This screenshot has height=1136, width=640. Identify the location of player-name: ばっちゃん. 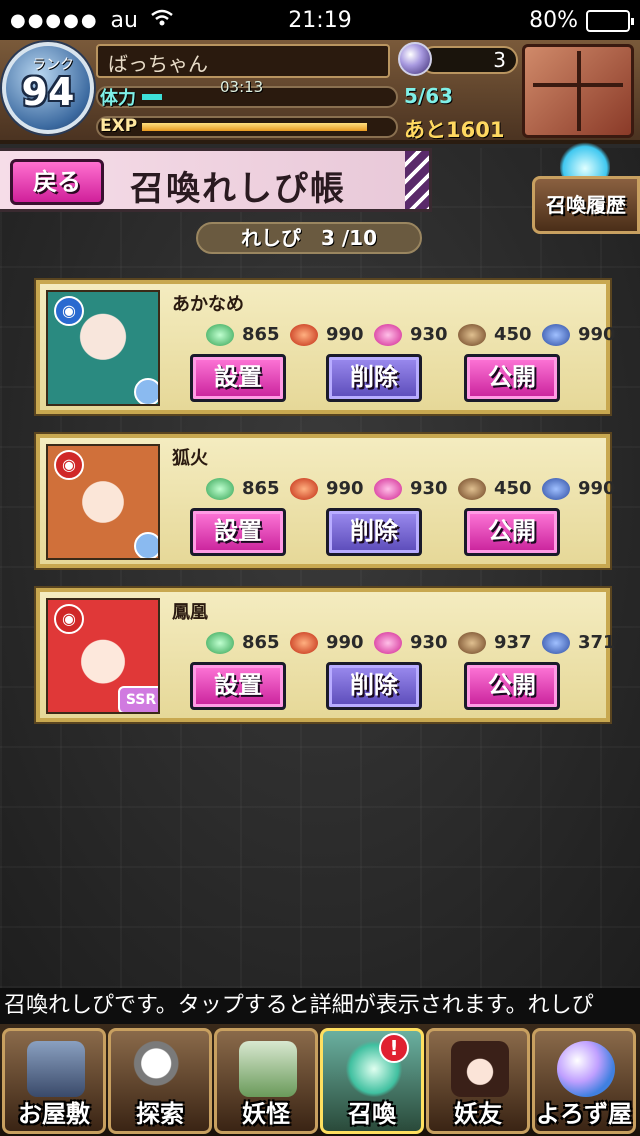
(243, 61).